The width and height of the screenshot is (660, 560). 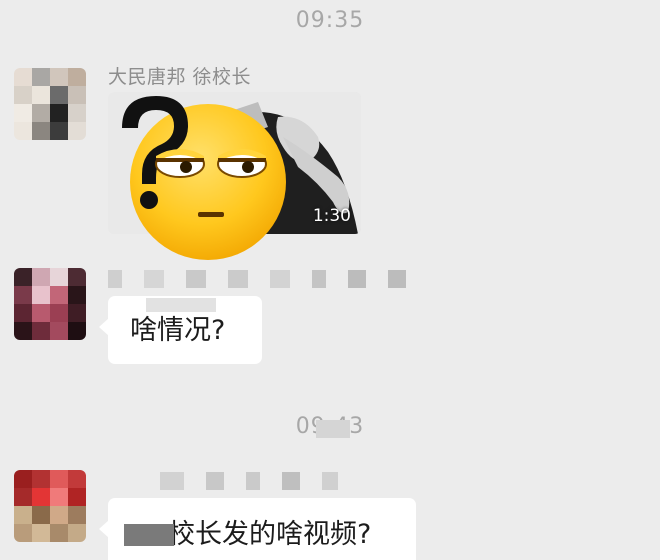 What do you see at coordinates (180, 77) in the screenshot?
I see `sender-name: 大民唐邦 徐校长` at bounding box center [180, 77].